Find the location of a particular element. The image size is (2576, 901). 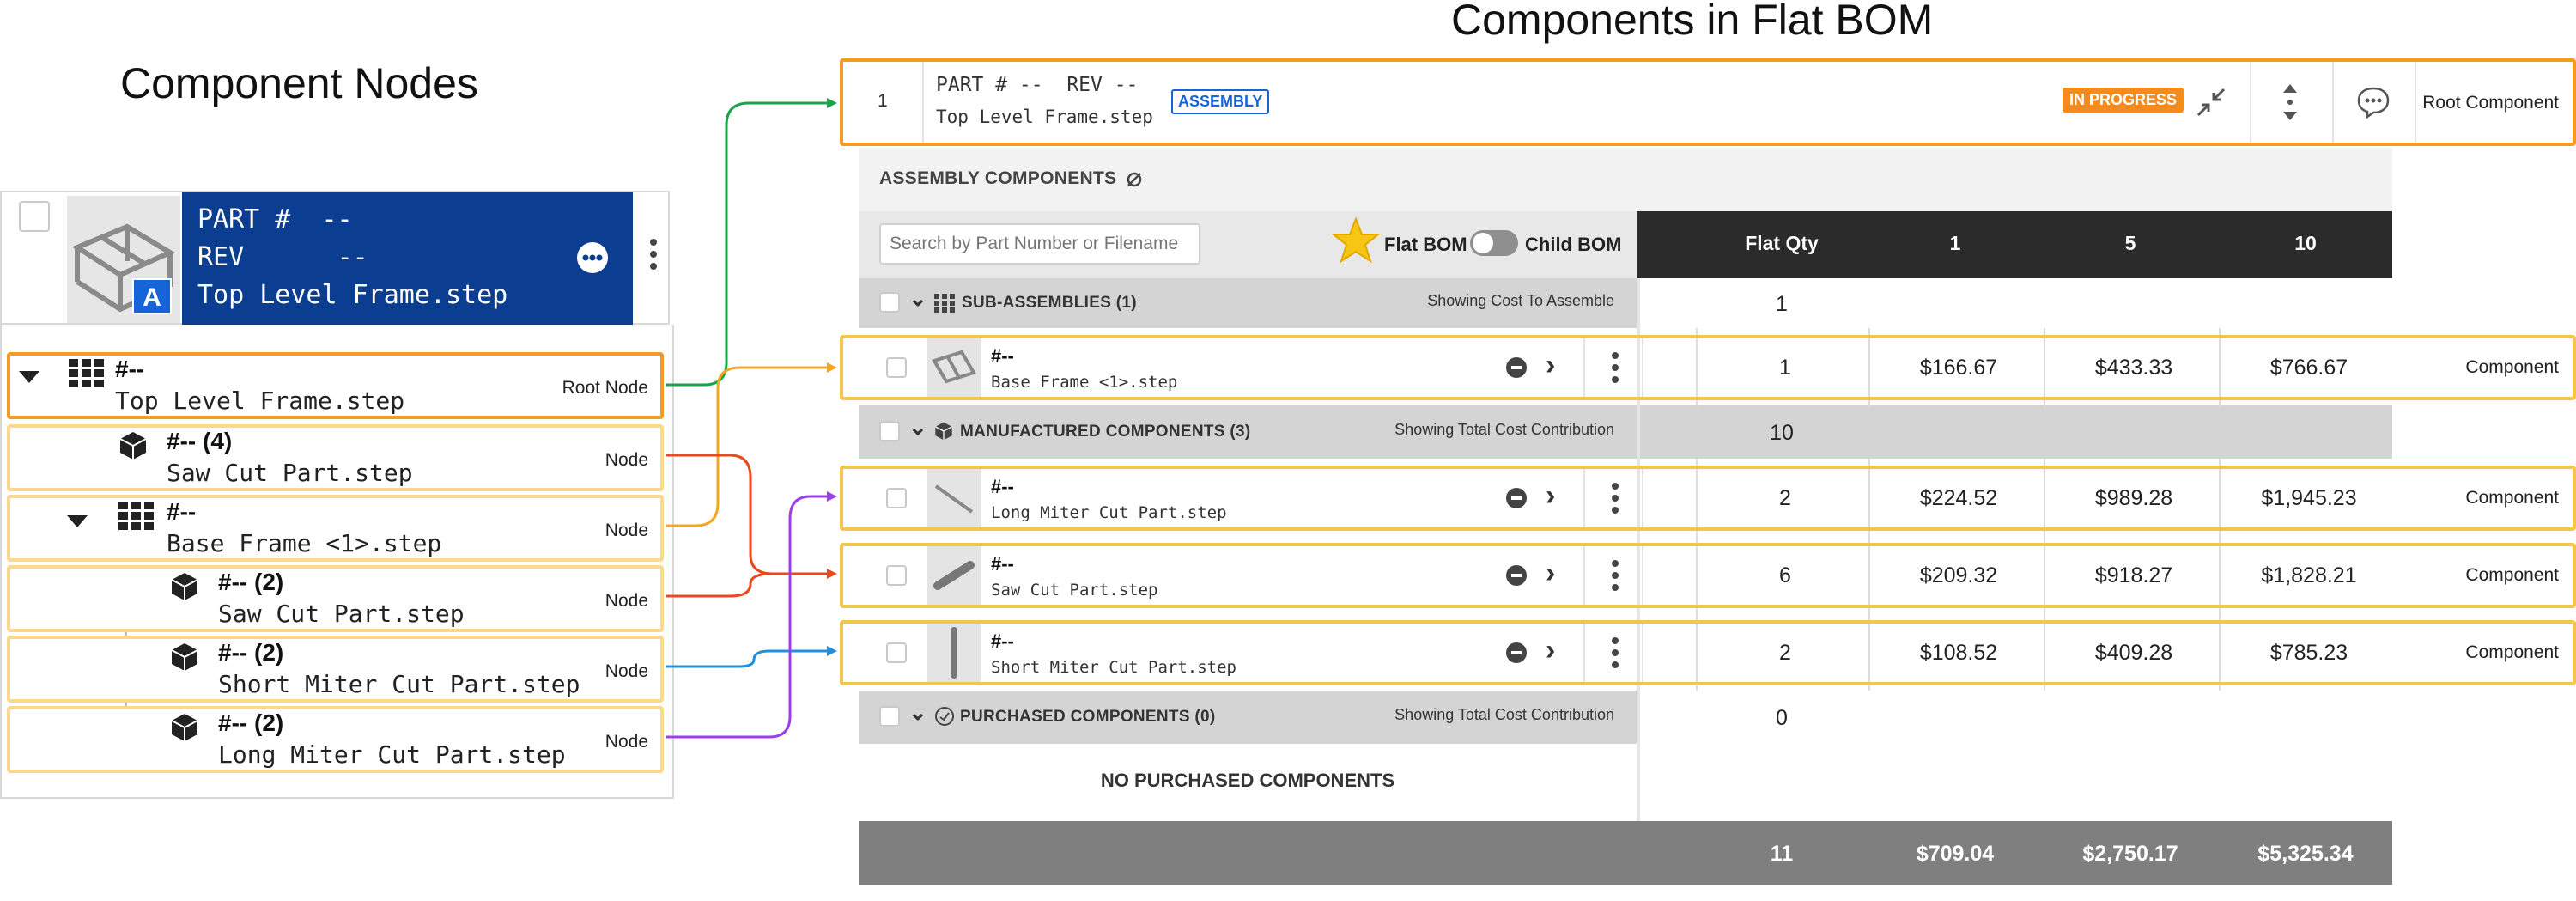

empty-state: NO PURCHASED COMPONENTS is located at coordinates (1247, 780).